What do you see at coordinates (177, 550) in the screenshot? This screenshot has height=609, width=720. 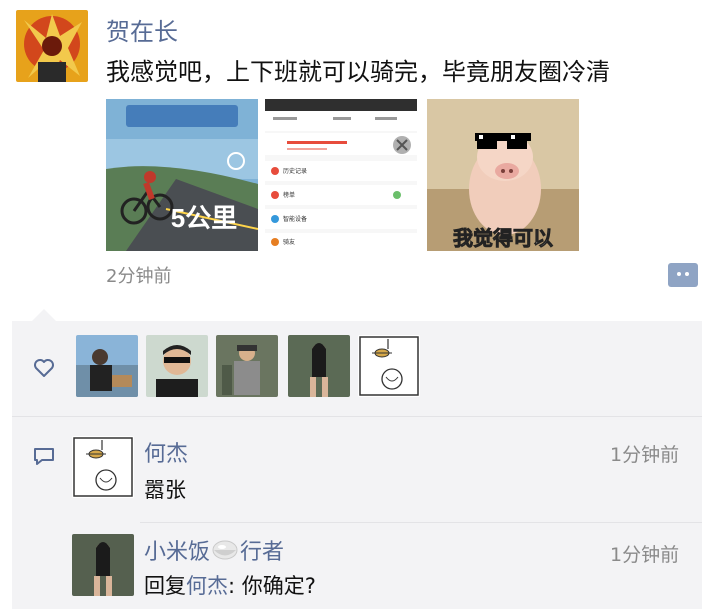 I see `comment-author: 小米饭` at bounding box center [177, 550].